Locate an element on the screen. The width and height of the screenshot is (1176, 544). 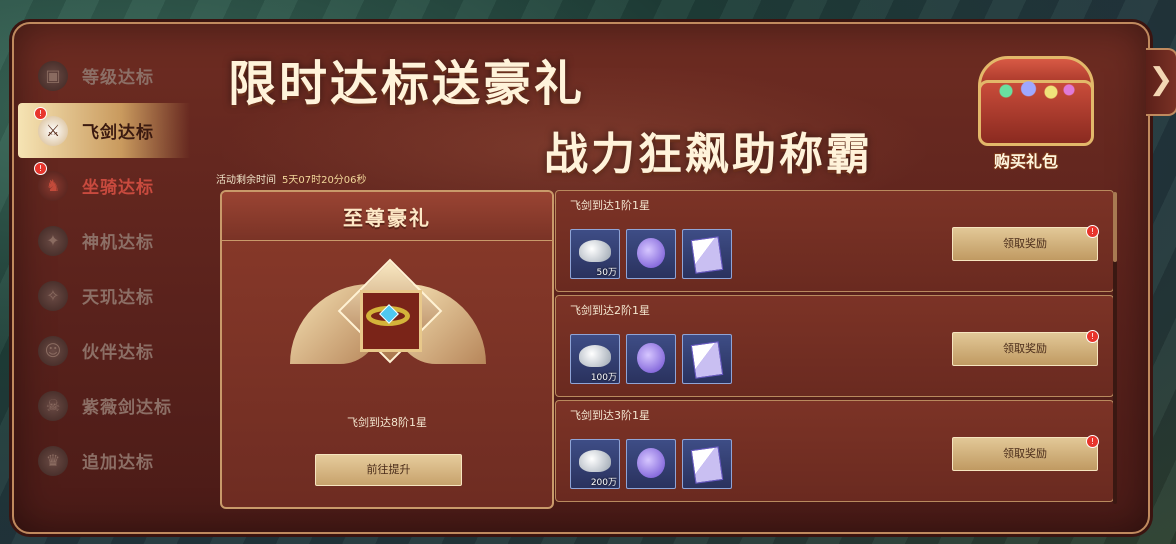
sidebar-item-extra: ♛ 追加达标 is located at coordinates (104, 460).